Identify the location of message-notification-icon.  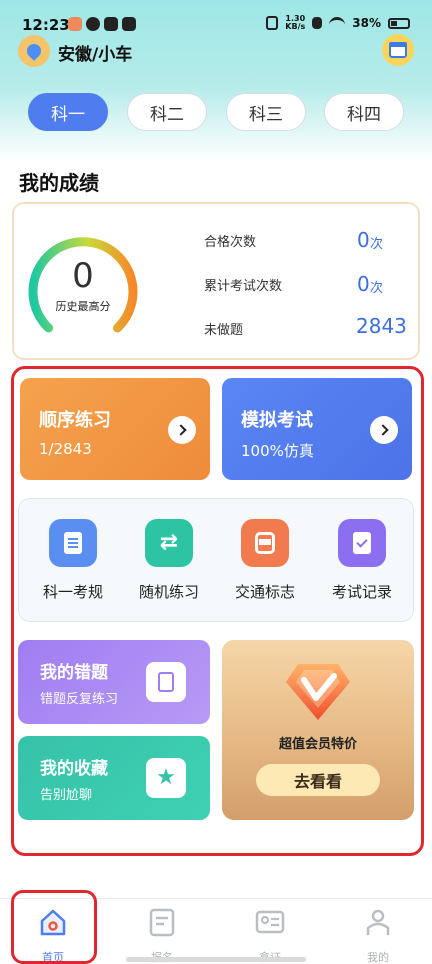
(75, 24).